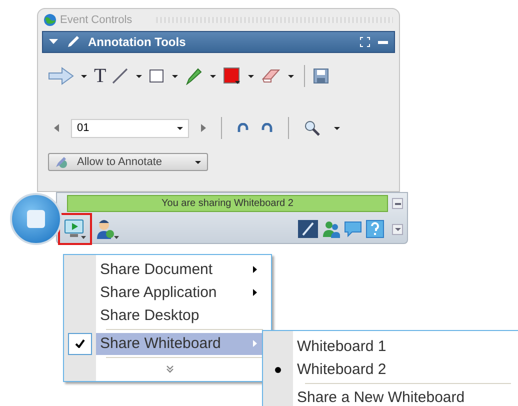  I want to click on magnifier-icon, so click(312, 128).